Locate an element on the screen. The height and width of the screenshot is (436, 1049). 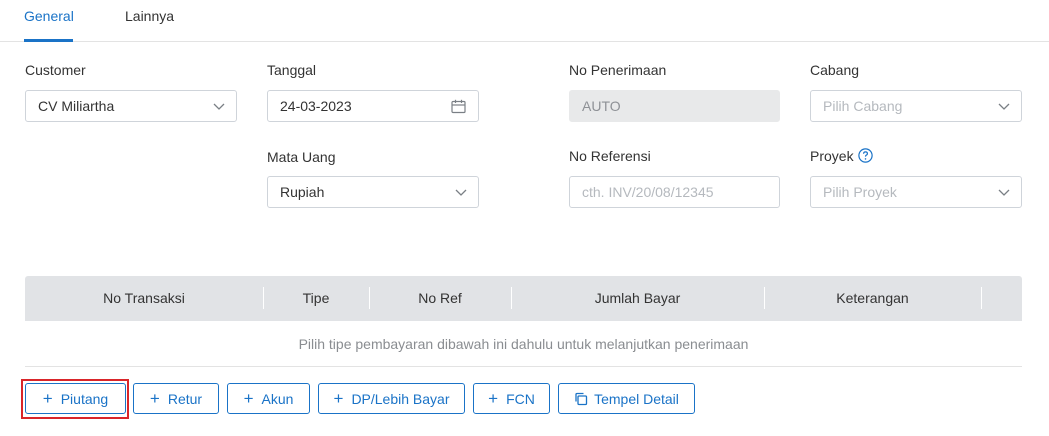
tempel-detail-label: Tempel Detail is located at coordinates (636, 398).